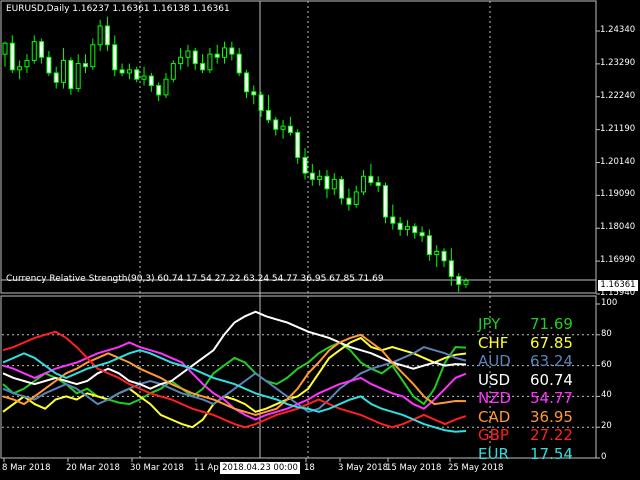 The image size is (640, 480). Describe the element at coordinates (618, 260) in the screenshot. I see `price-axis-label: 1.16990` at that location.